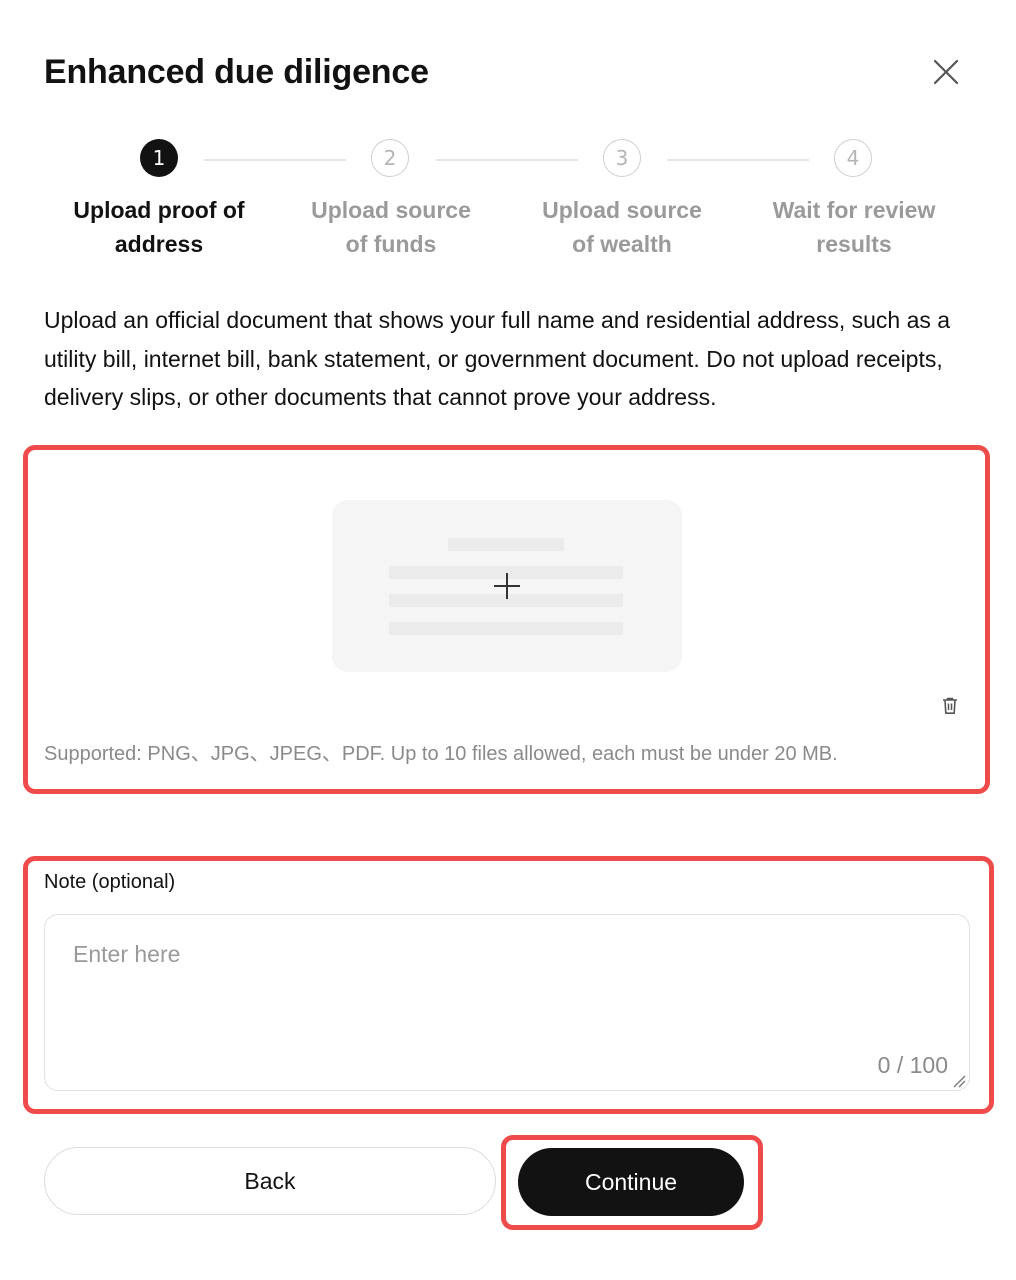  I want to click on step-3-label: Upload source of wealth, so click(622, 227).